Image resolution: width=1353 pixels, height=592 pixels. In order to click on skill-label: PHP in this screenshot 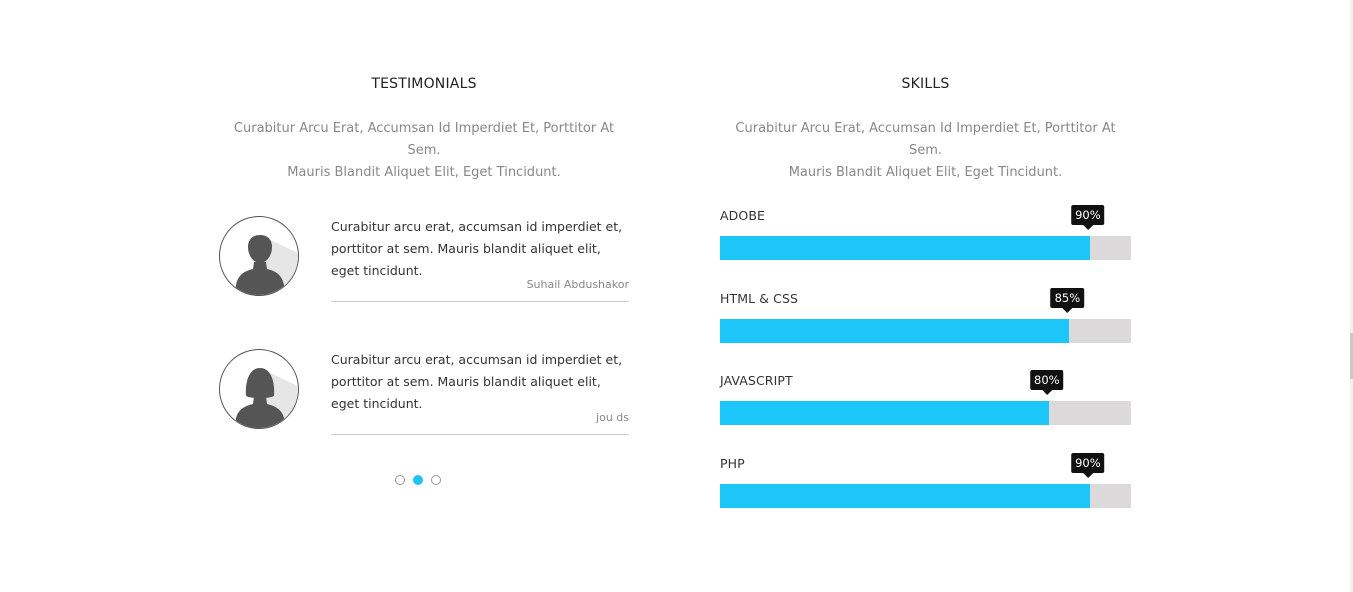, I will do `click(732, 463)`.